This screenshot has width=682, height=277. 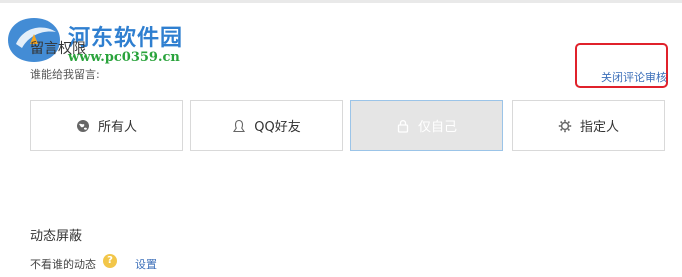 I want to click on not-see-label: 不看谁的动态, so click(x=63, y=264).